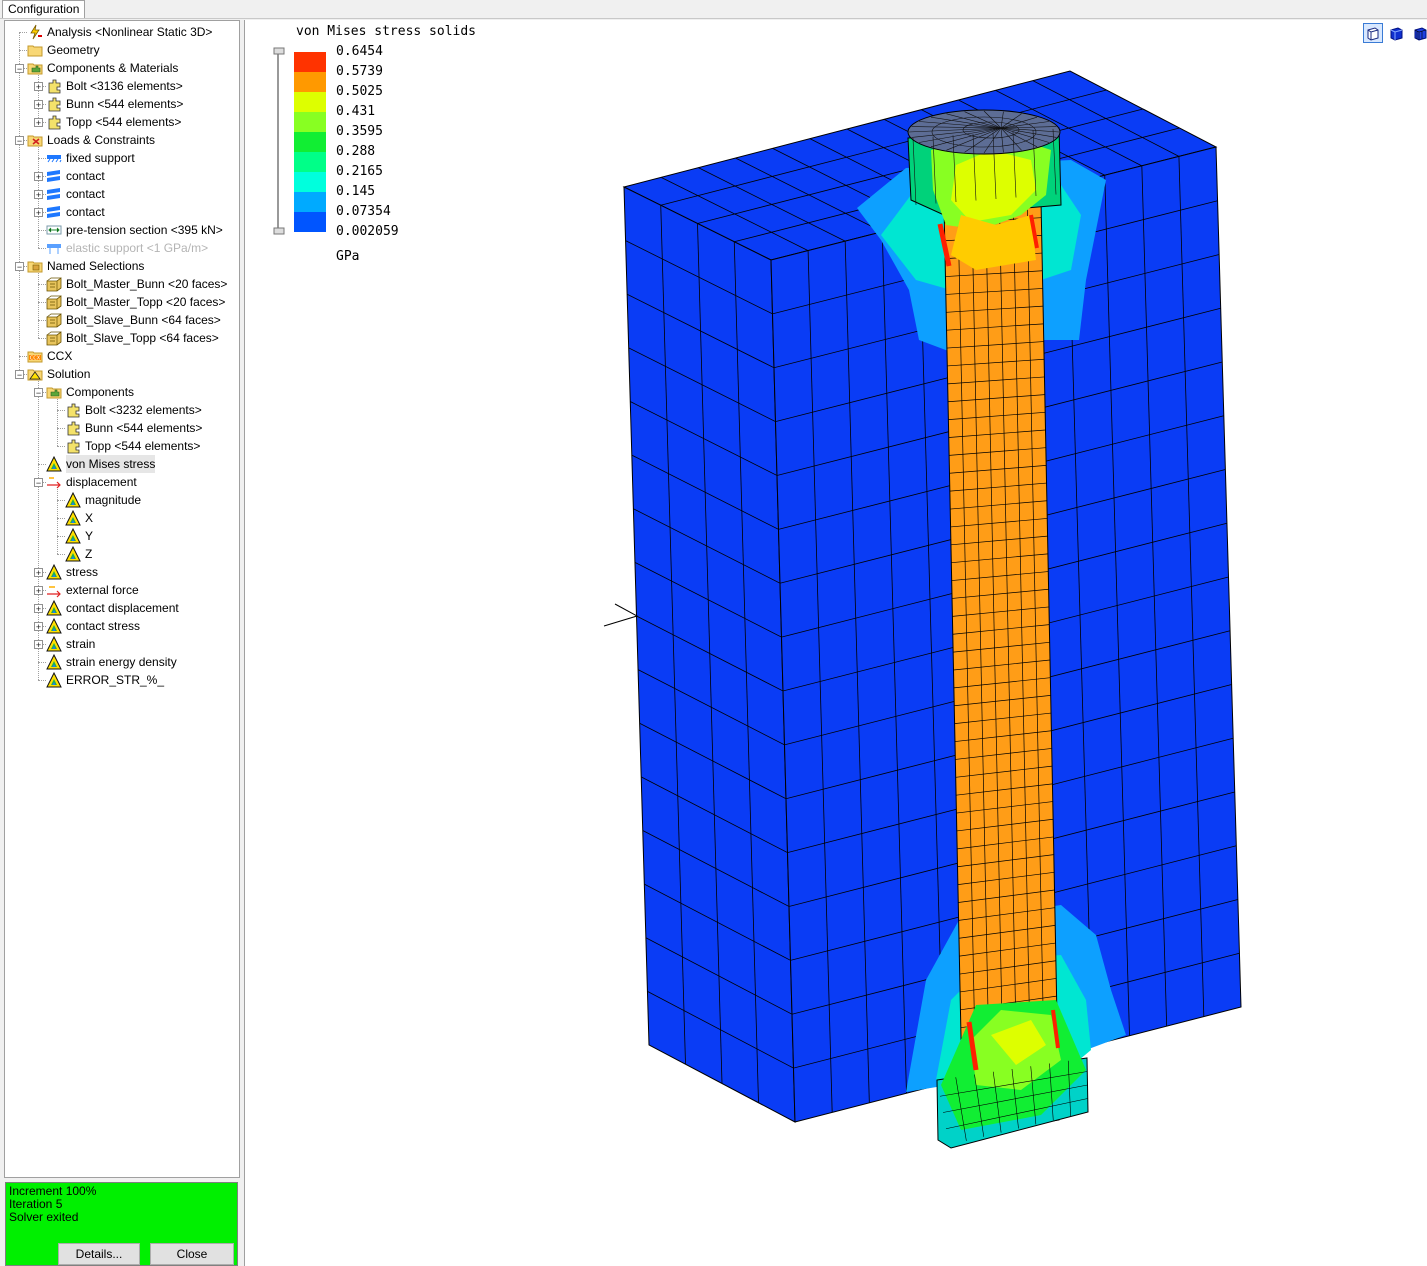  Describe the element at coordinates (54, 248) in the screenshot. I see `elastic-support-icon` at that location.